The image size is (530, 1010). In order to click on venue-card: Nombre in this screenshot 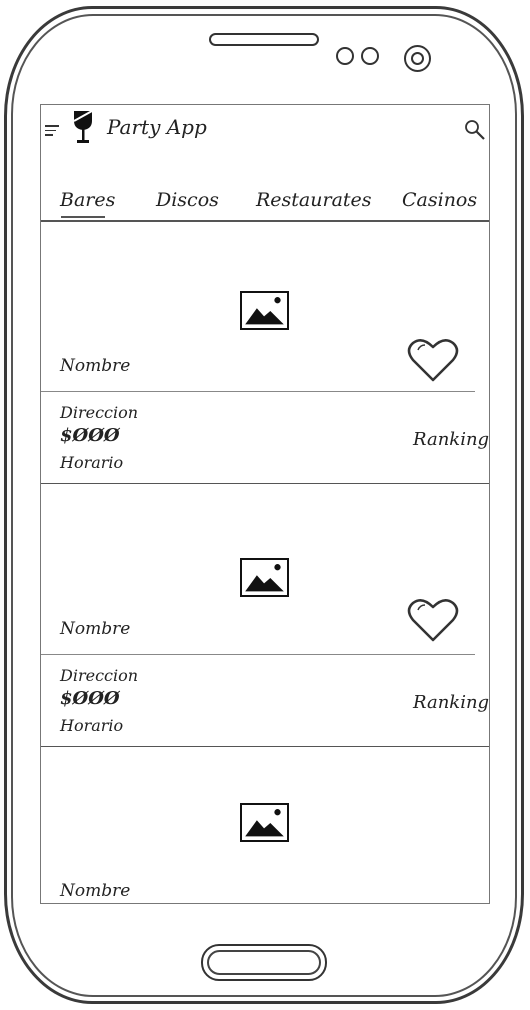, I will do `click(265, 825)`.